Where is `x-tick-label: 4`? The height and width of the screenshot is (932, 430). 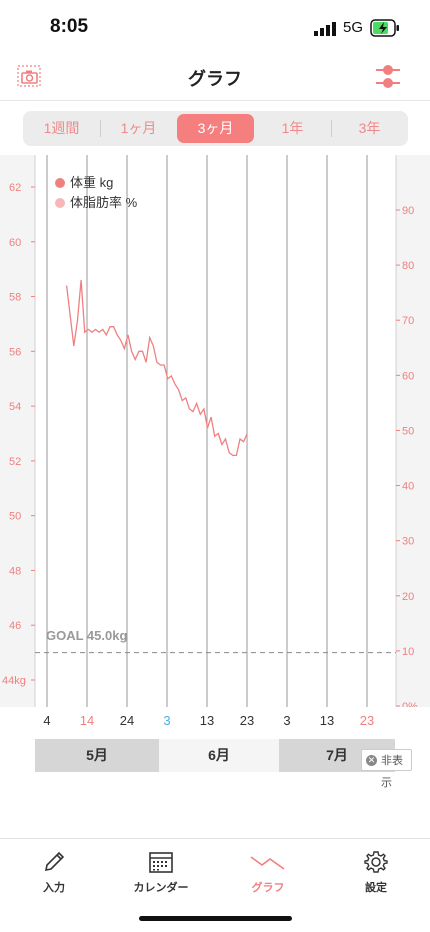
x-tick-label: 4 is located at coordinates (47, 720).